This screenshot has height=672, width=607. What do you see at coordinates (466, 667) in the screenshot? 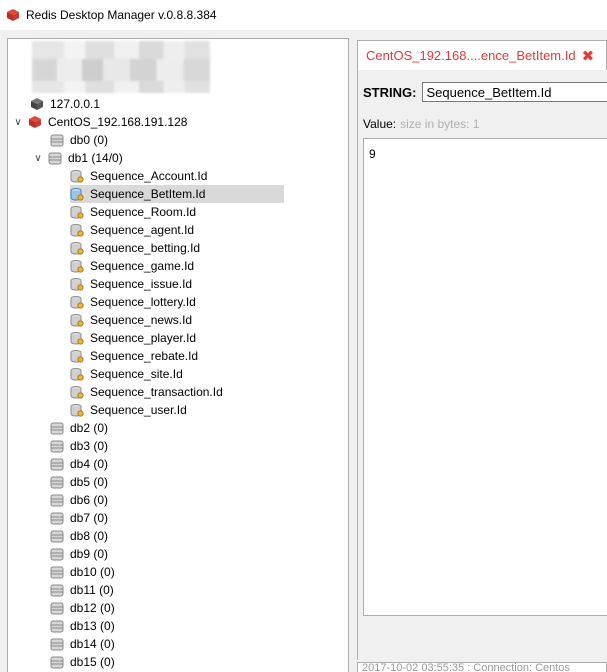
I see `log-text: 2017-10-02 03:55:35 : Connection: Centos` at bounding box center [466, 667].